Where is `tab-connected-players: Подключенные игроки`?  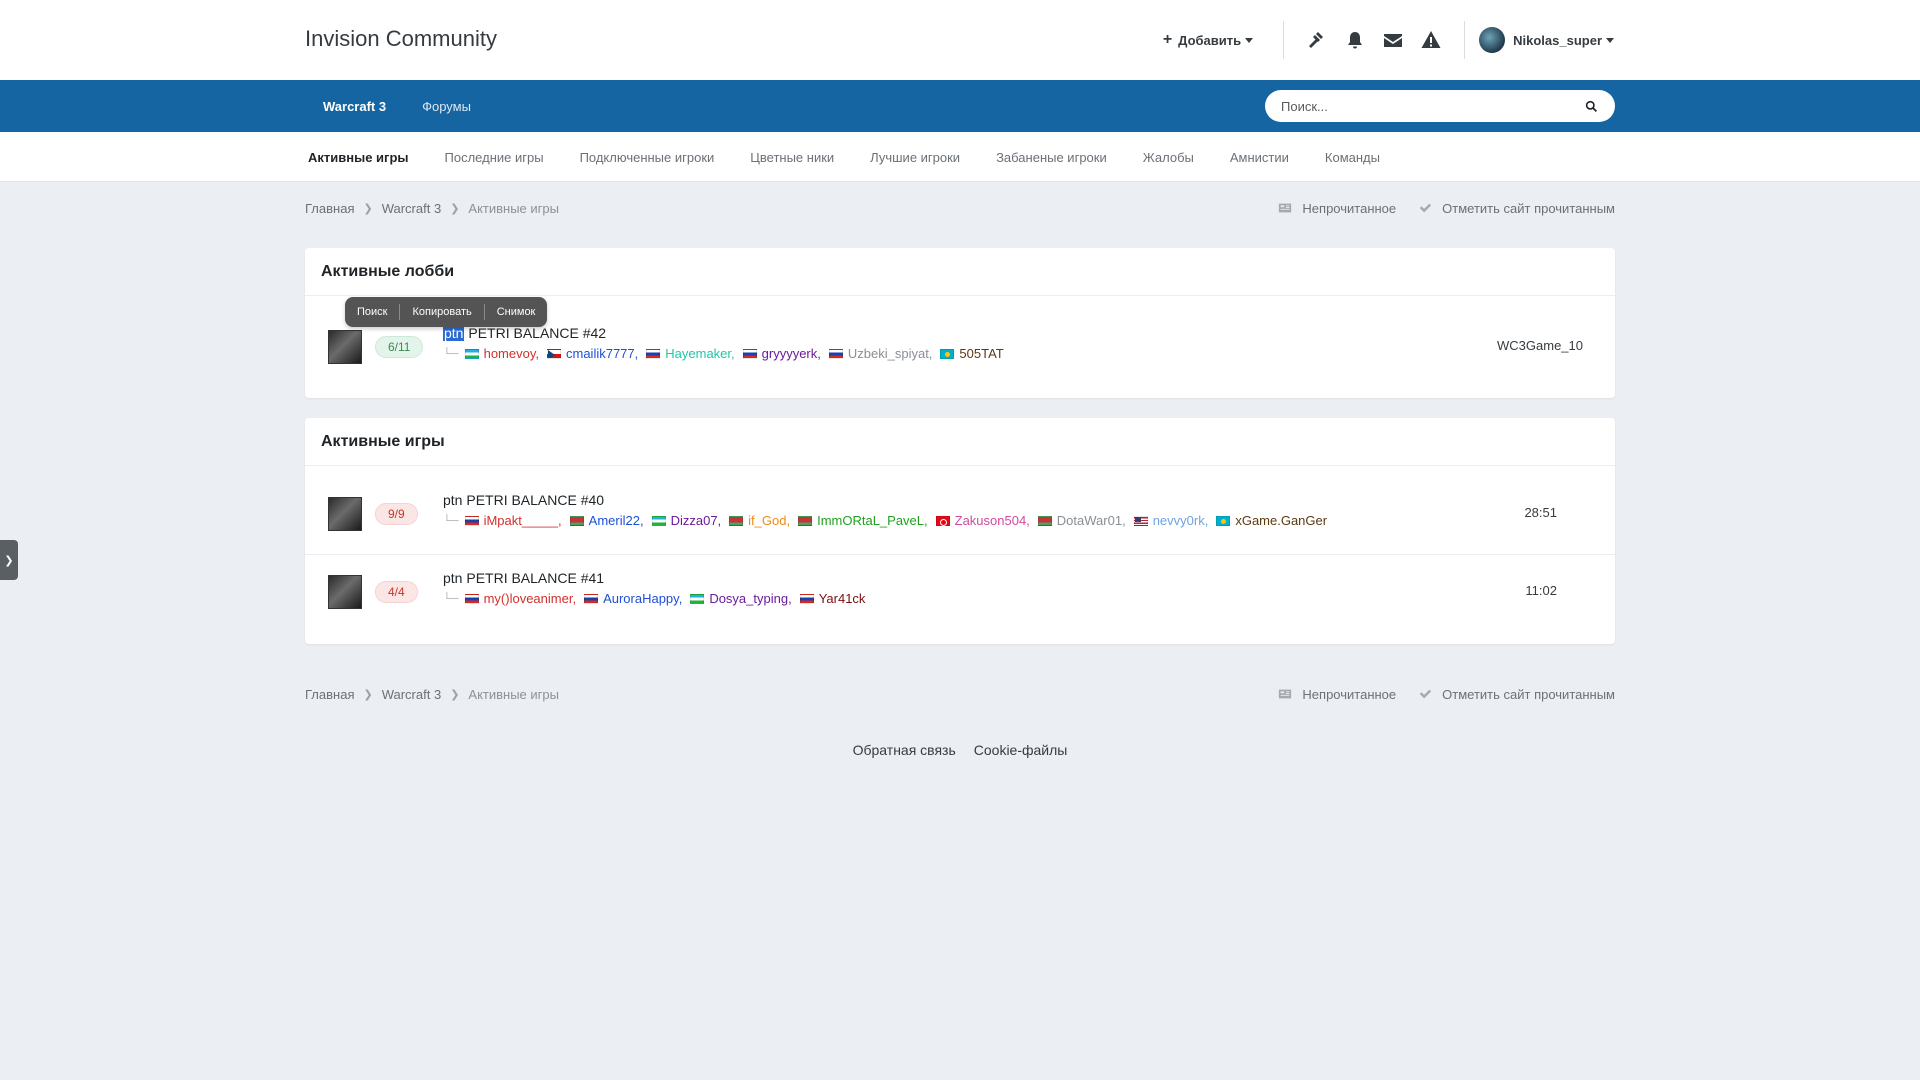
tab-connected-players: Подключенные игроки is located at coordinates (647, 157).